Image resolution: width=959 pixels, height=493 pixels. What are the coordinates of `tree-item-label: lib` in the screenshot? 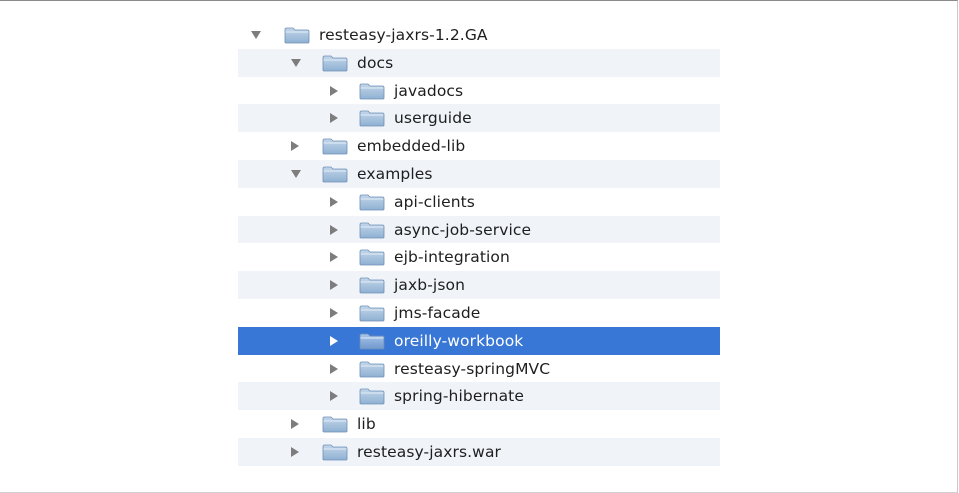 It's located at (366, 424).